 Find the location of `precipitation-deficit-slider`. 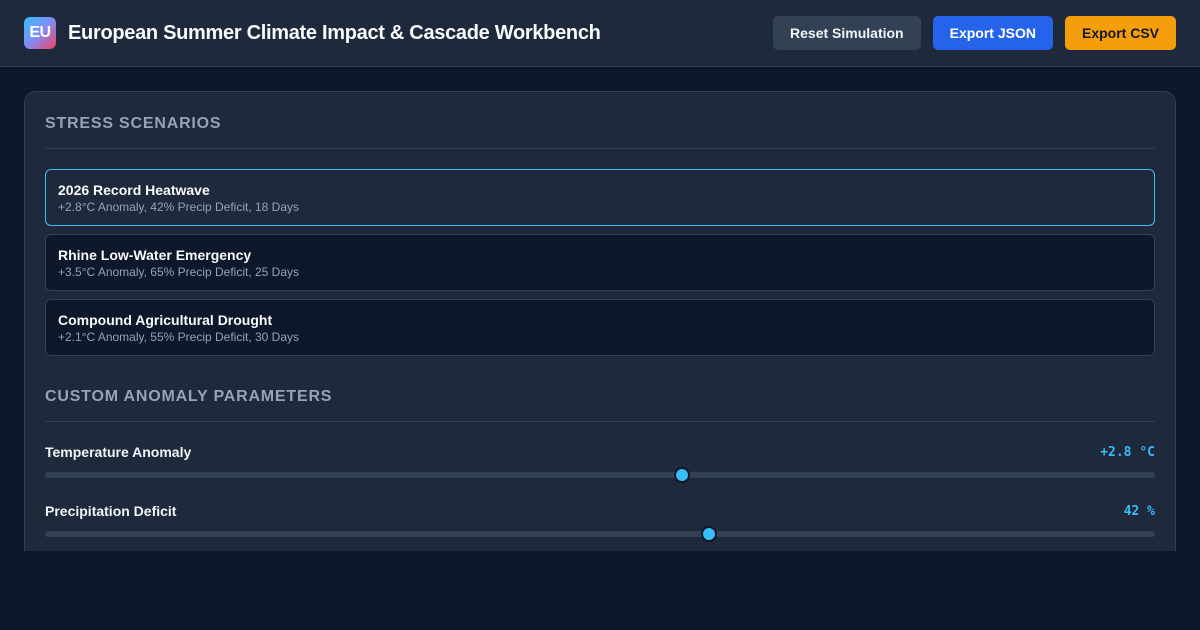

precipitation-deficit-slider is located at coordinates (600, 534).